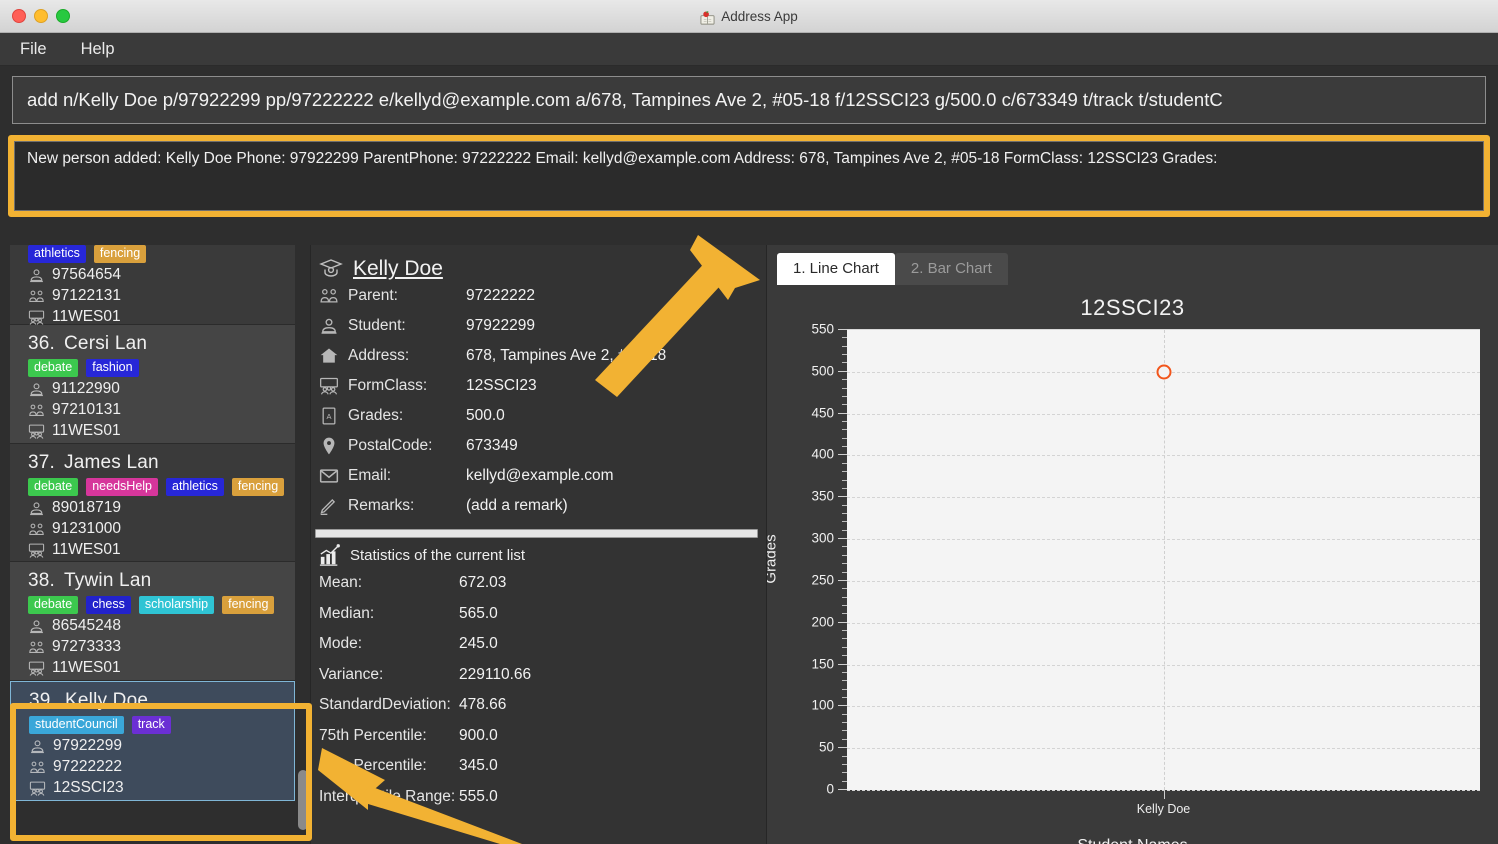 This screenshot has width=1498, height=844. I want to click on statistics-label: StandardDeviation:, so click(385, 705).